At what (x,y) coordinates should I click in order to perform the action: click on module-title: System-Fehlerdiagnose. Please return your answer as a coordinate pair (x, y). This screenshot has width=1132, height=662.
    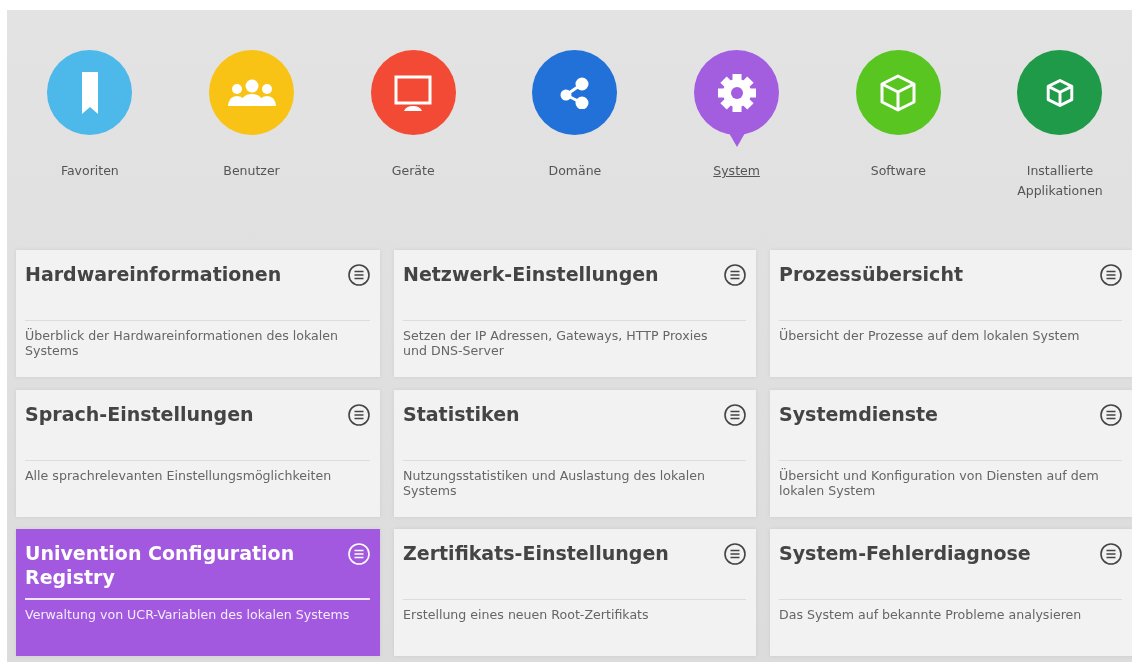
    Looking at the image, I should click on (905, 553).